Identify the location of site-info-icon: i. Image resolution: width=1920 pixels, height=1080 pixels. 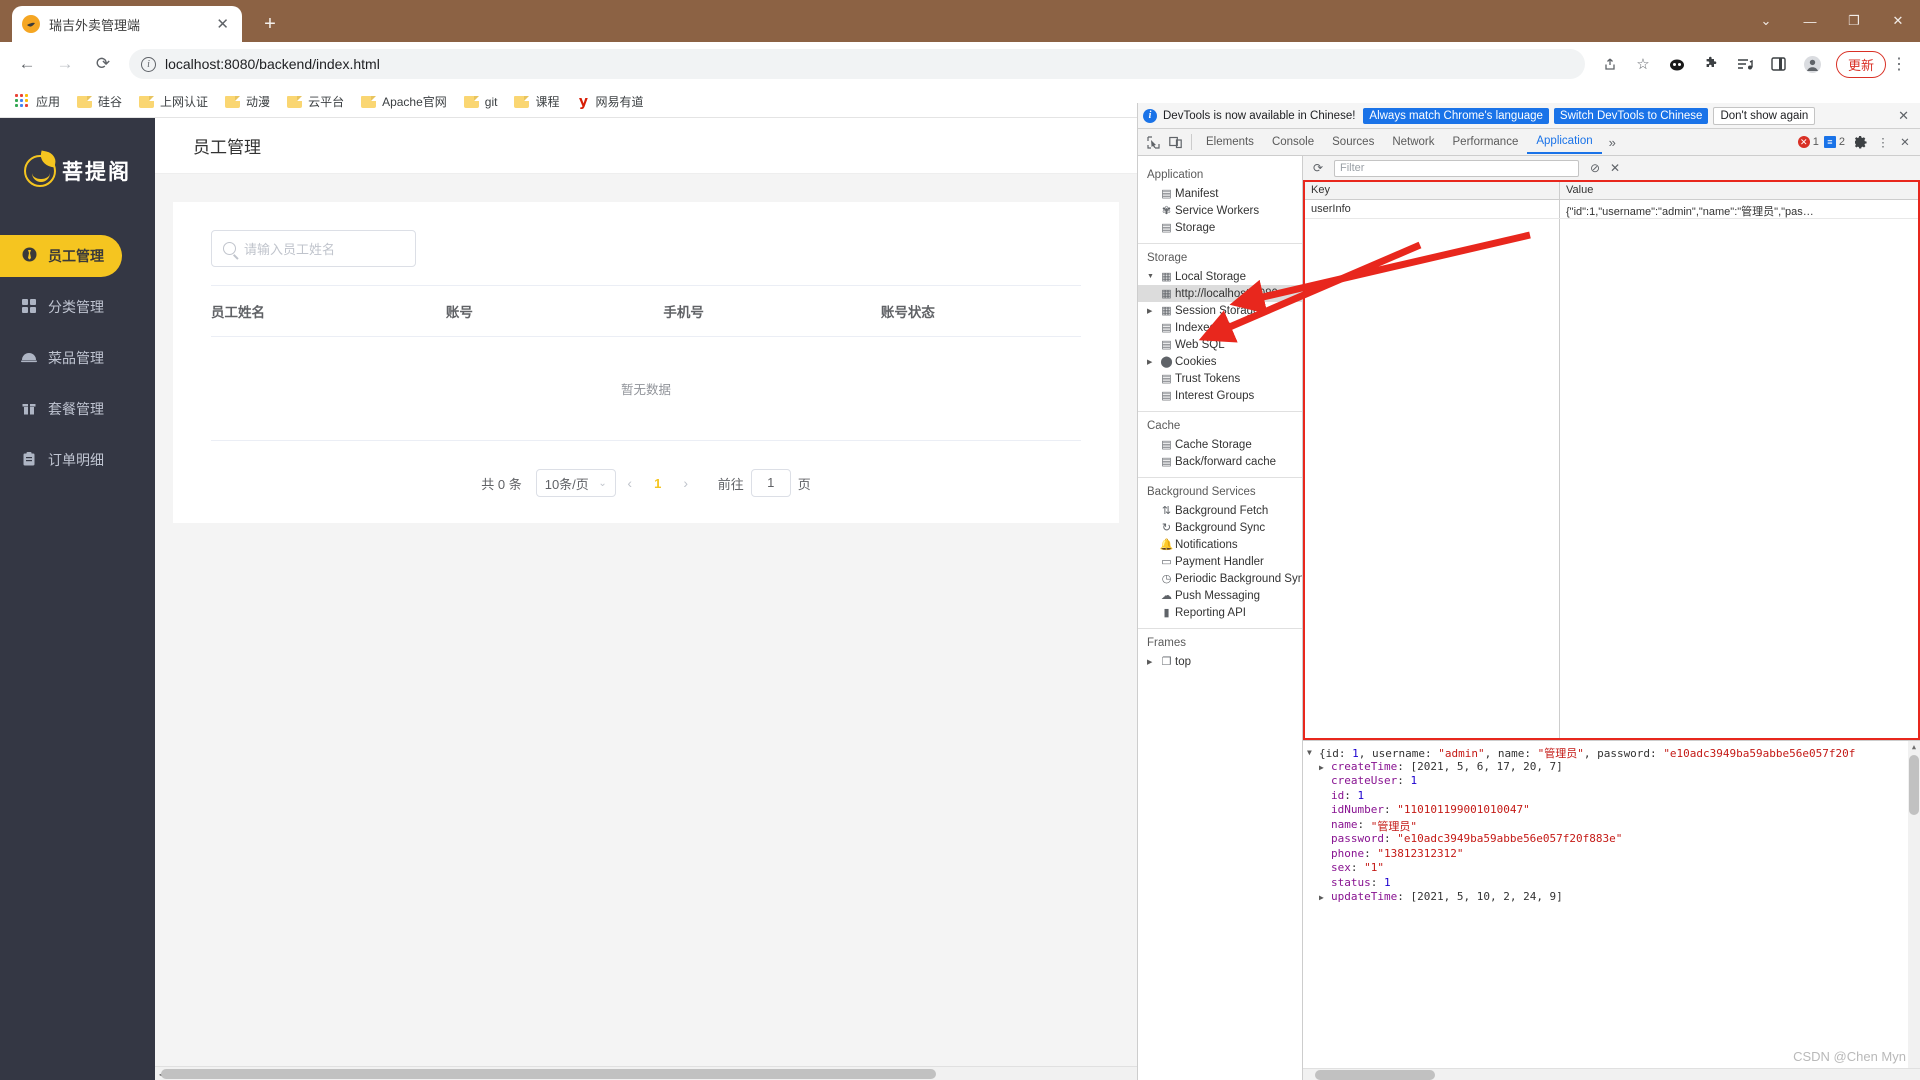
(148, 64).